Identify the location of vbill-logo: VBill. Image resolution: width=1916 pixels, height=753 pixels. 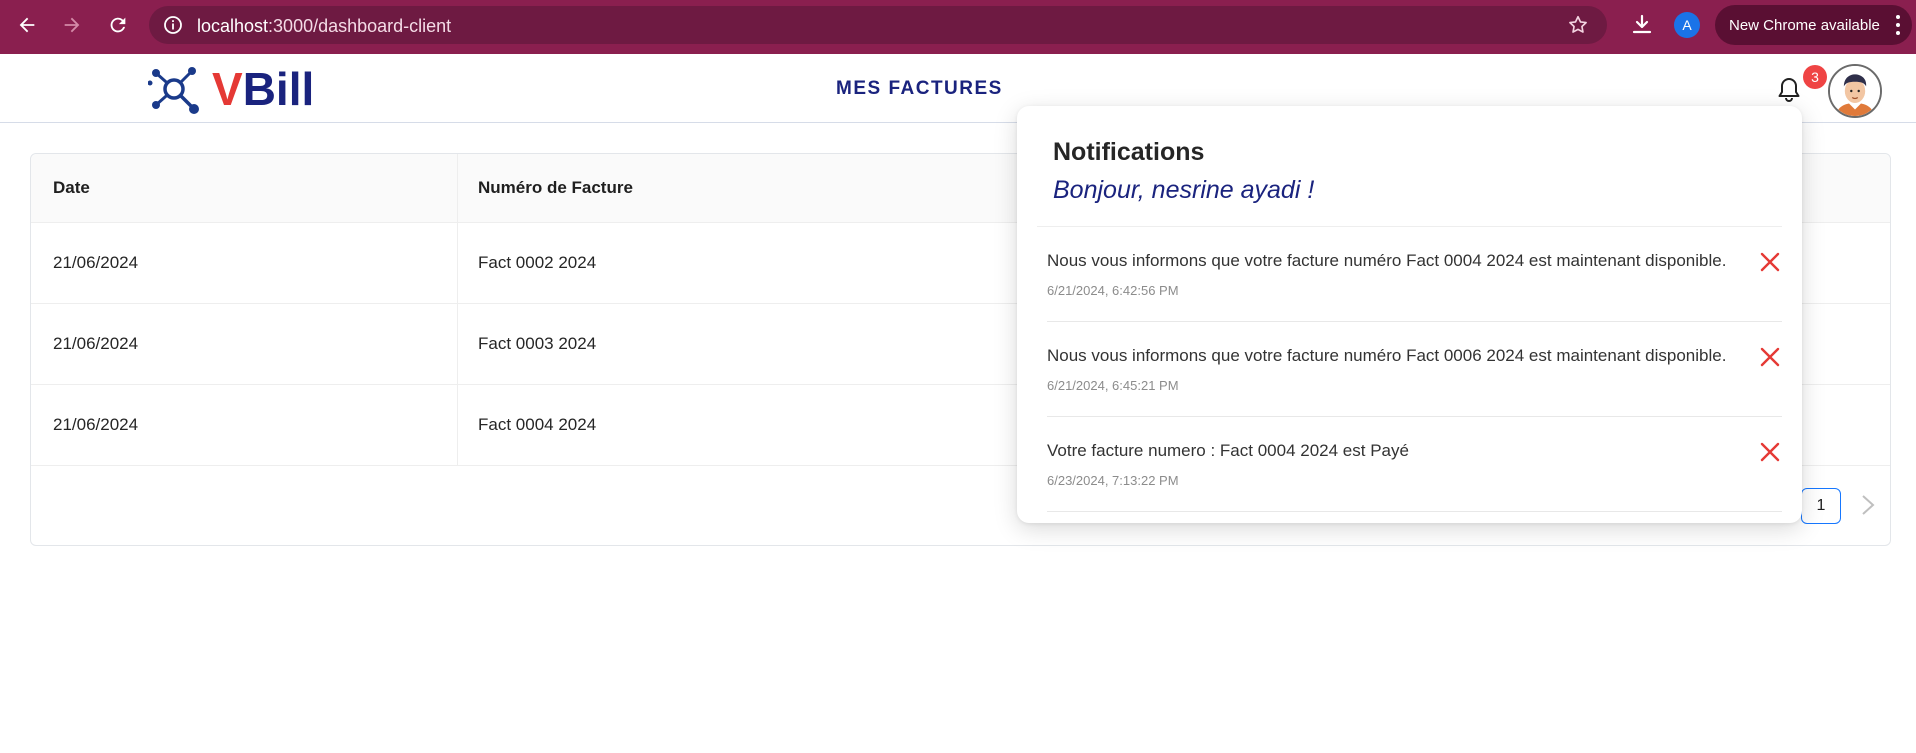
(231, 89).